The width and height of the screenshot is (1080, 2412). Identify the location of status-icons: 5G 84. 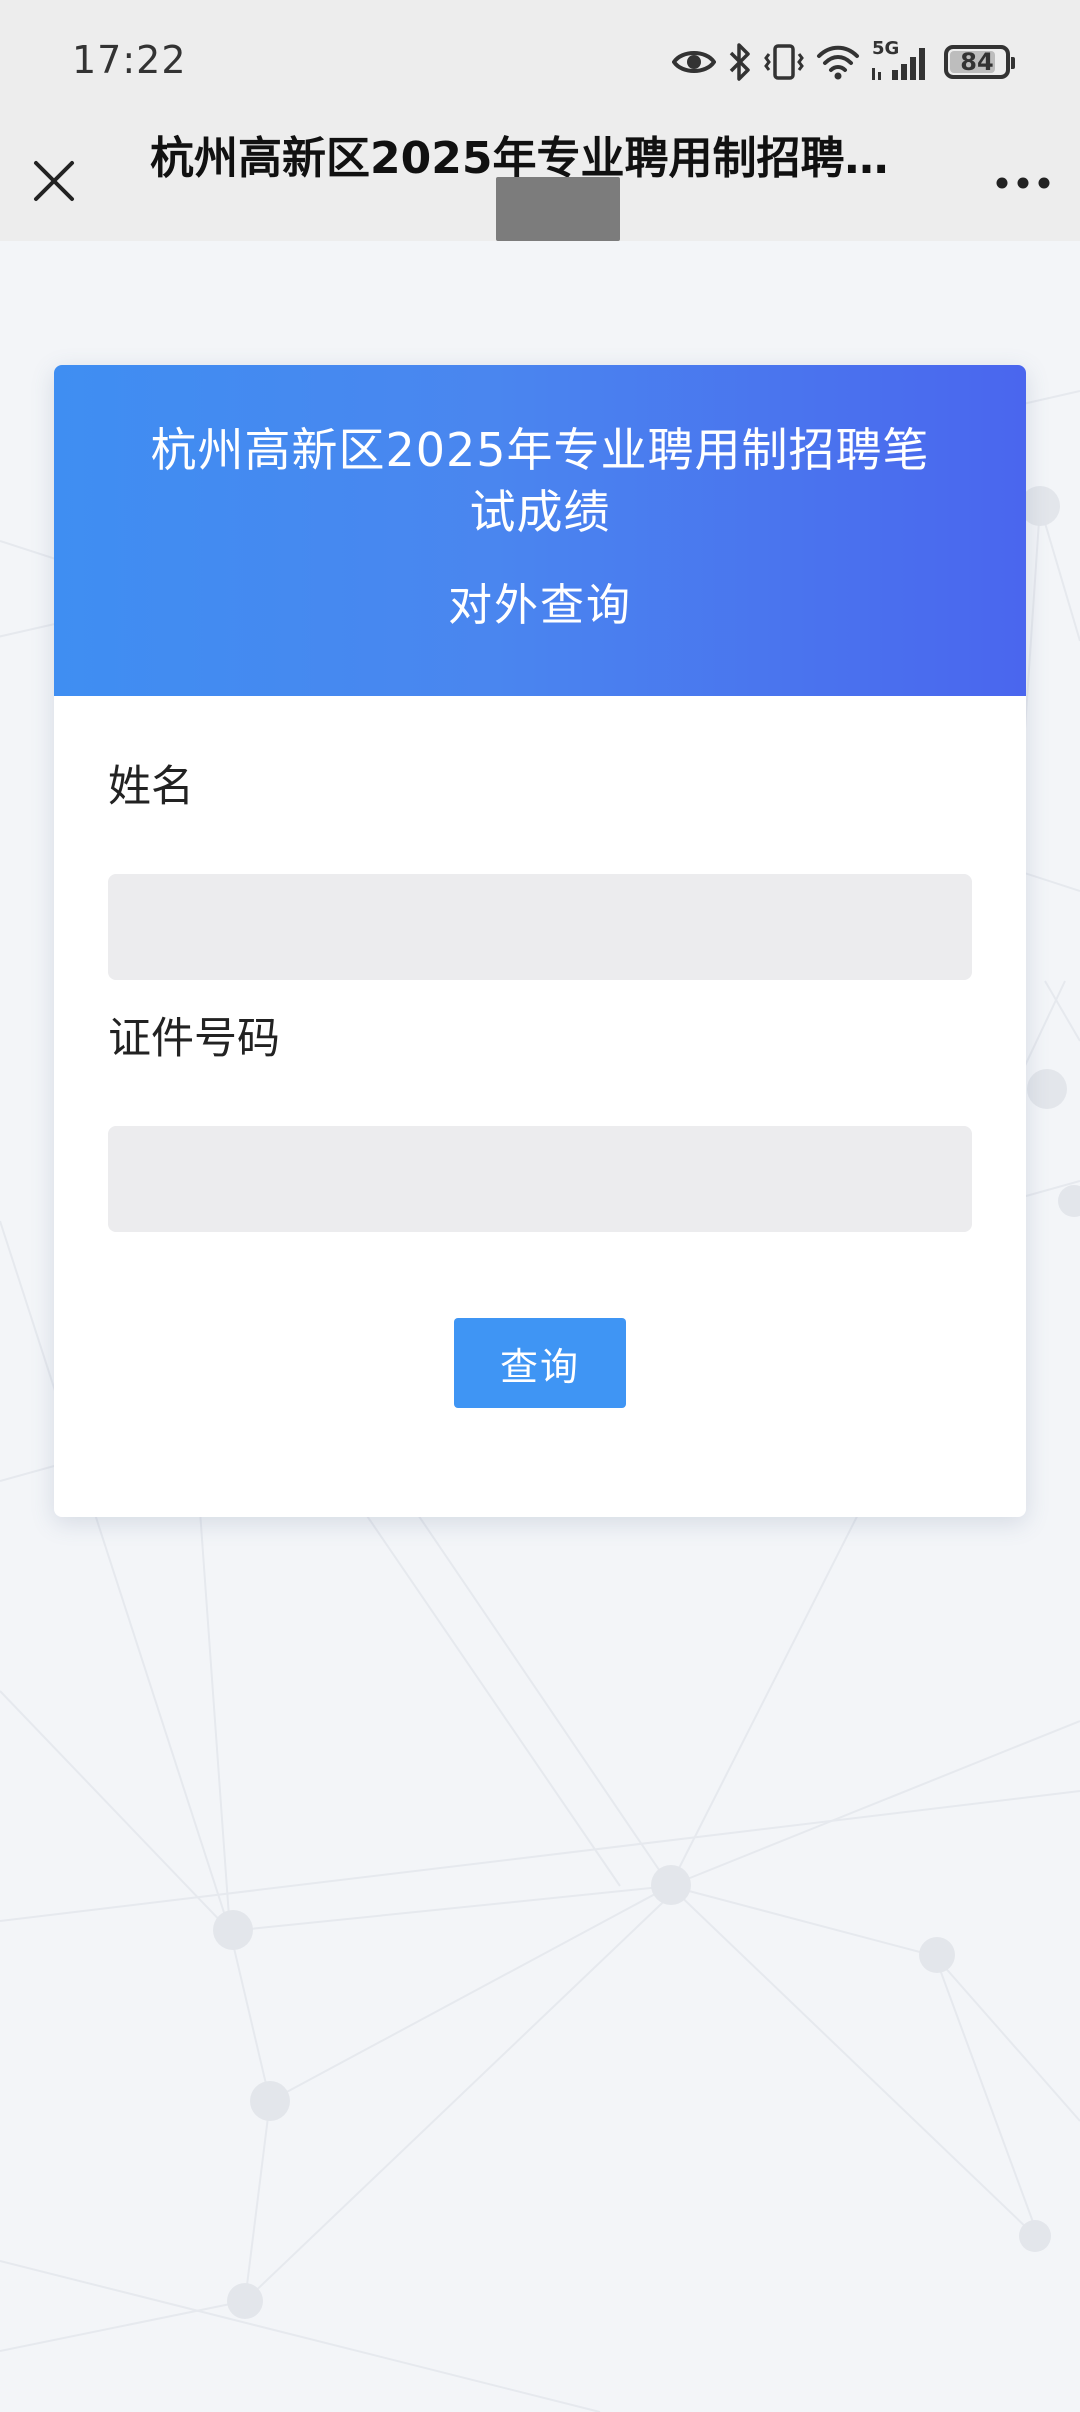
(843, 61).